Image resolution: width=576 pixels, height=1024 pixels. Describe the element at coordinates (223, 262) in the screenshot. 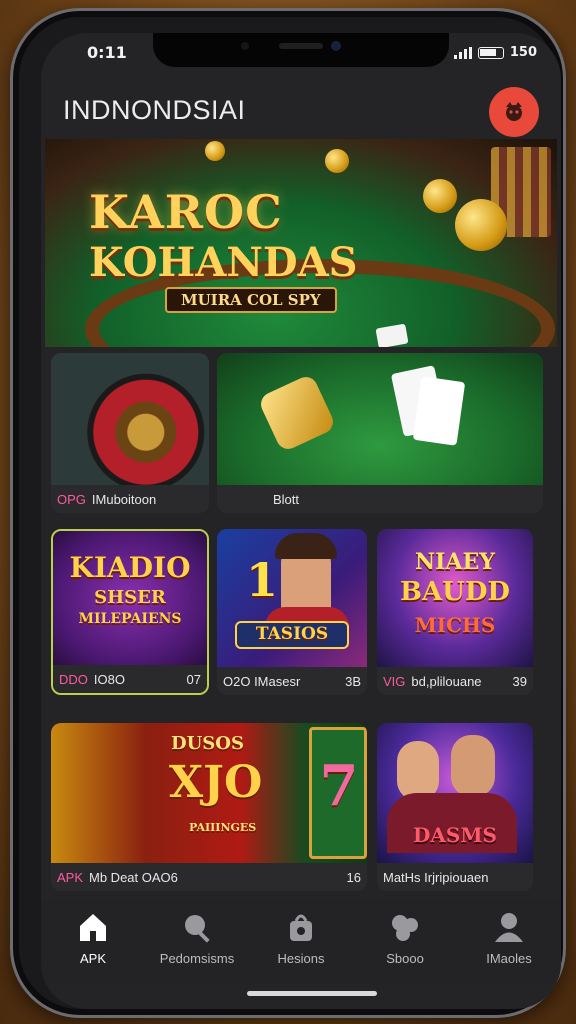

I see `hero-subtitle: KOHANDAS` at that location.